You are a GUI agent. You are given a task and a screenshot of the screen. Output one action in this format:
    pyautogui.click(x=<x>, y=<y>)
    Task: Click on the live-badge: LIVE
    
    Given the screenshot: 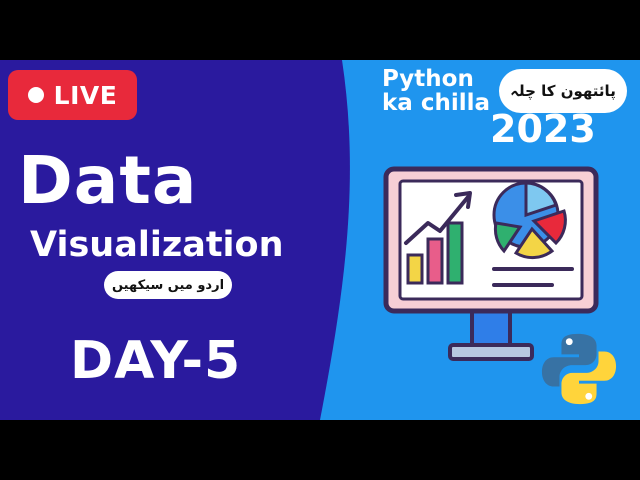 What is the action you would take?
    pyautogui.click(x=72, y=95)
    